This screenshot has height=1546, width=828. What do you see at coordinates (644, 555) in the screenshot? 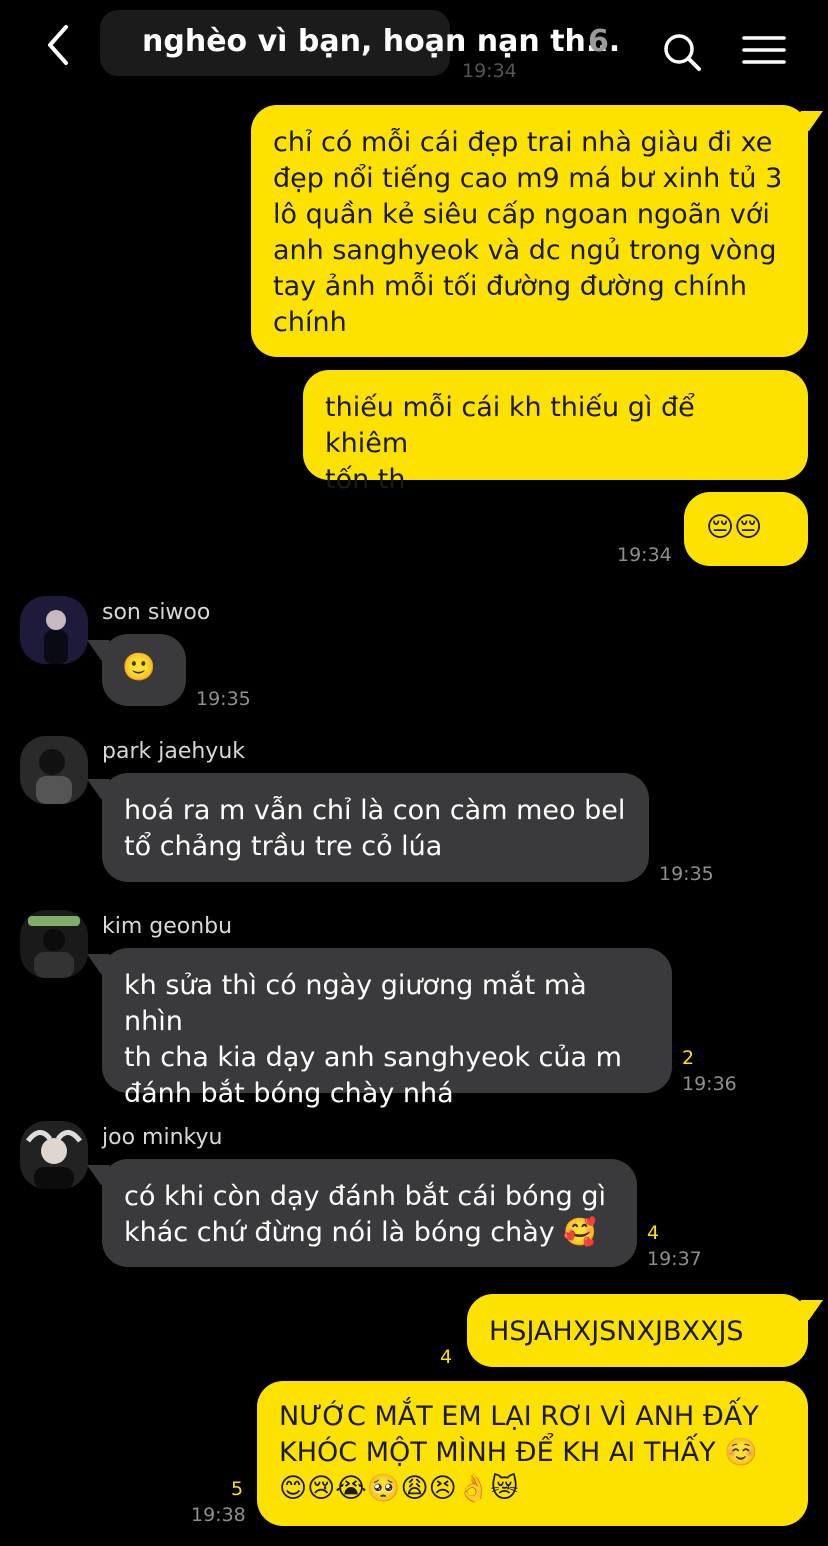
I see `message-time: 19:34` at bounding box center [644, 555].